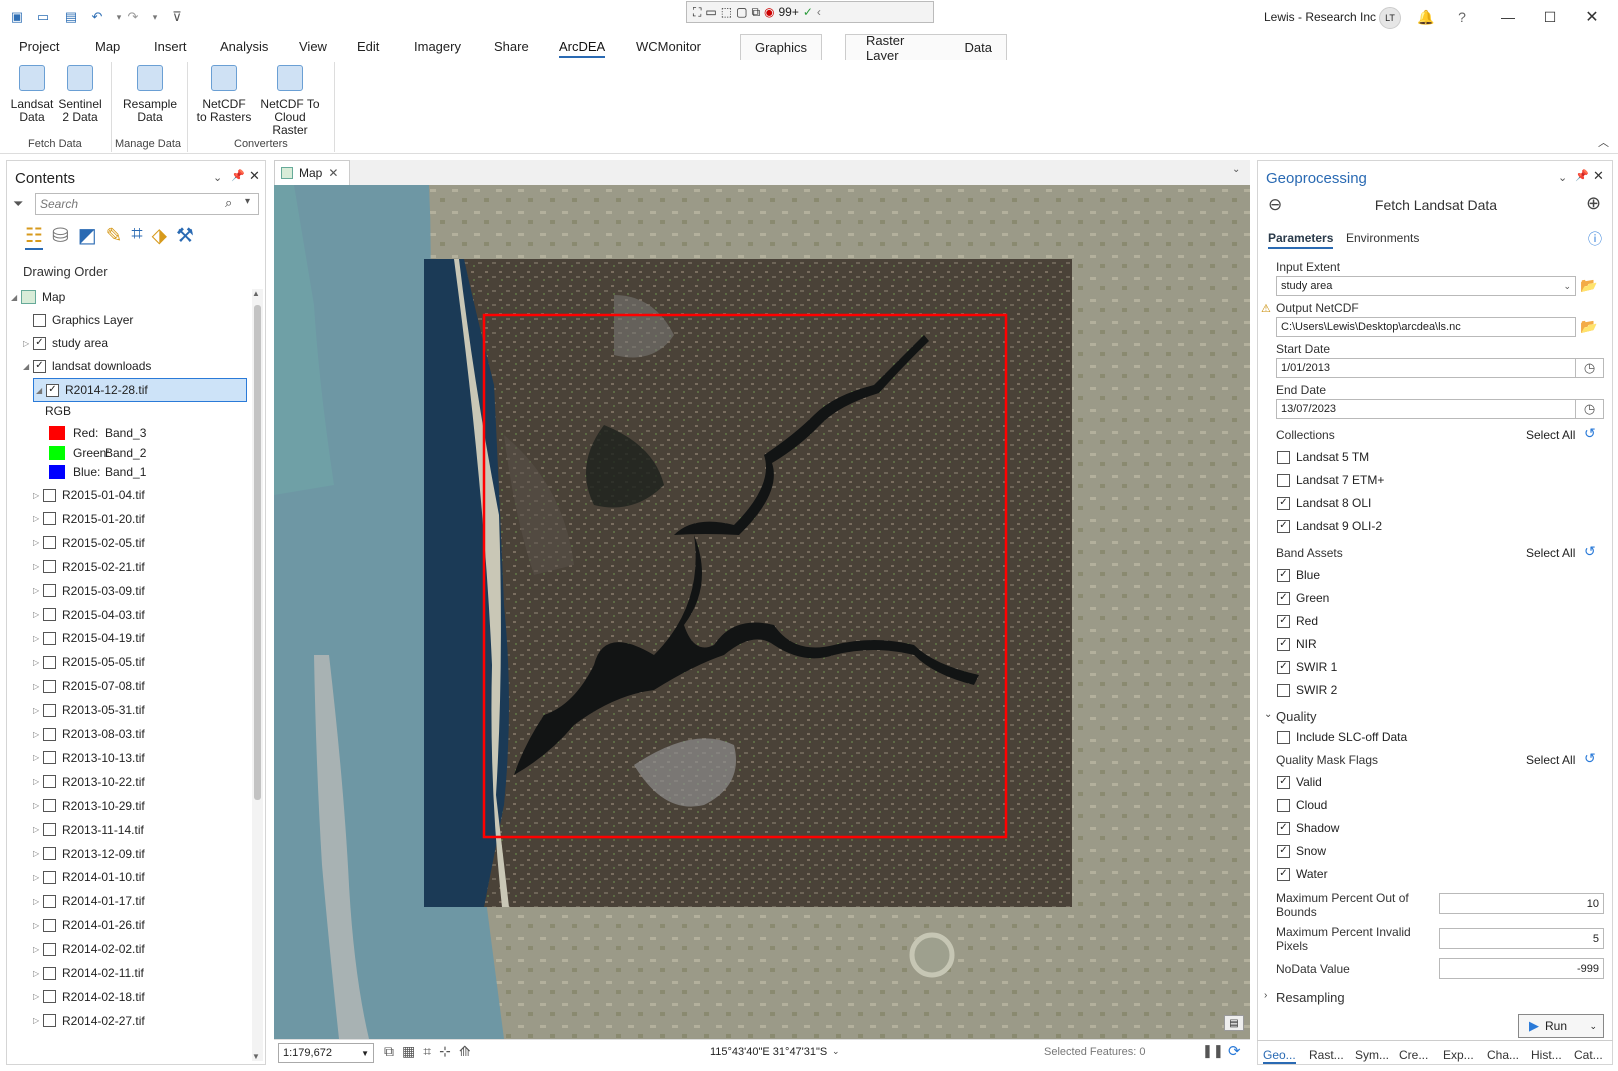  What do you see at coordinates (136, 236) in the screenshot?
I see `list-by-snapping-icon: ⌗` at bounding box center [136, 236].